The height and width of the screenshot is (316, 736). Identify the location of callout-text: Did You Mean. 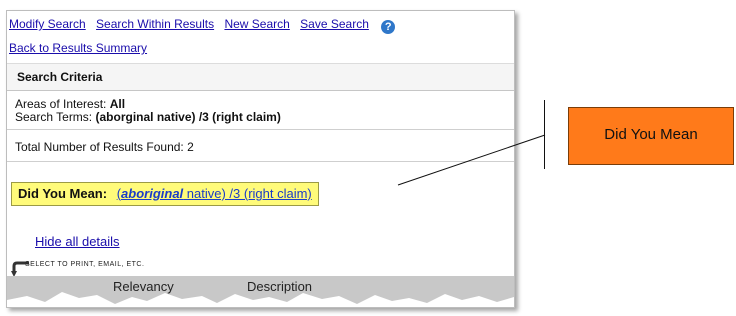
(651, 134).